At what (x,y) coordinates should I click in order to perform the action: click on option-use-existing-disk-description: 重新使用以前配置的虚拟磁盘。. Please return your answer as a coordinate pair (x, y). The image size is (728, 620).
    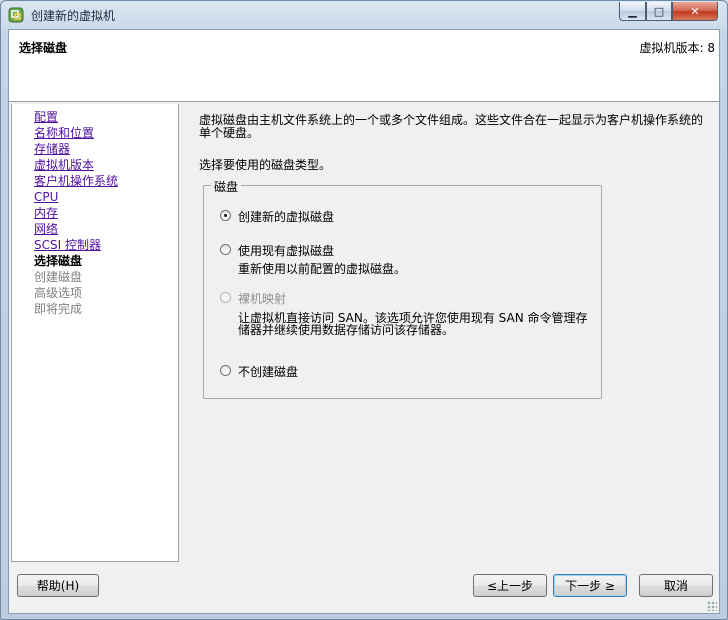
    Looking at the image, I should click on (322, 269).